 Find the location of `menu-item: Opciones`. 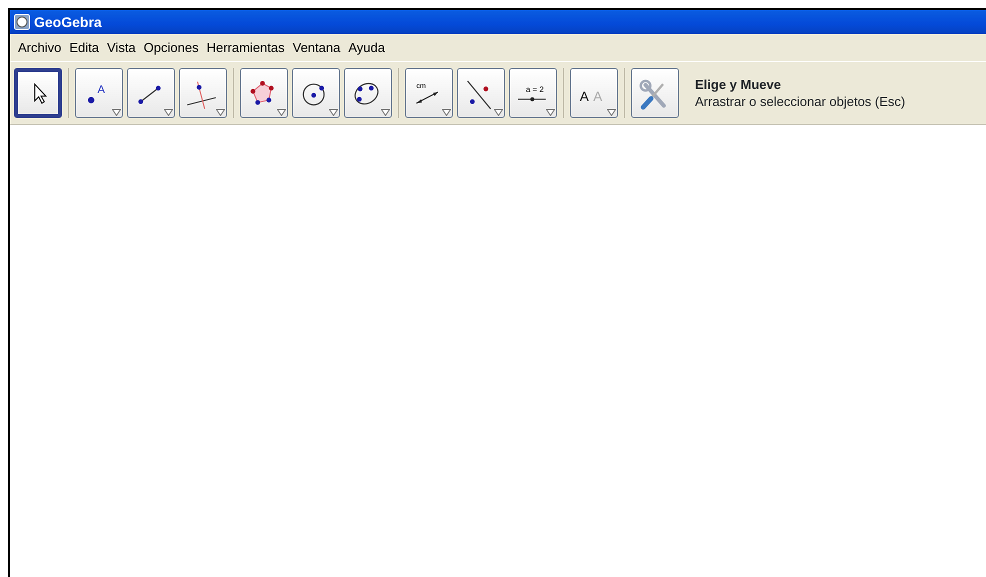

menu-item: Opciones is located at coordinates (171, 48).